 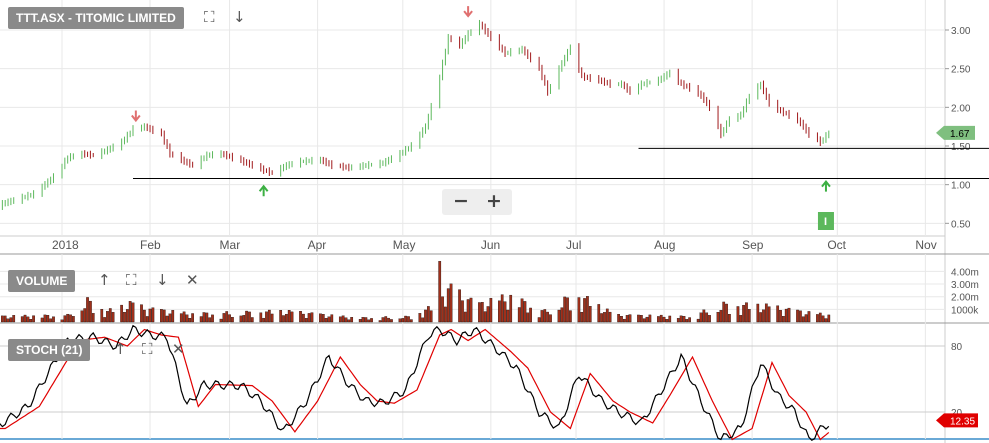 What do you see at coordinates (239, 17) in the screenshot?
I see `collapse-icon: ↓` at bounding box center [239, 17].